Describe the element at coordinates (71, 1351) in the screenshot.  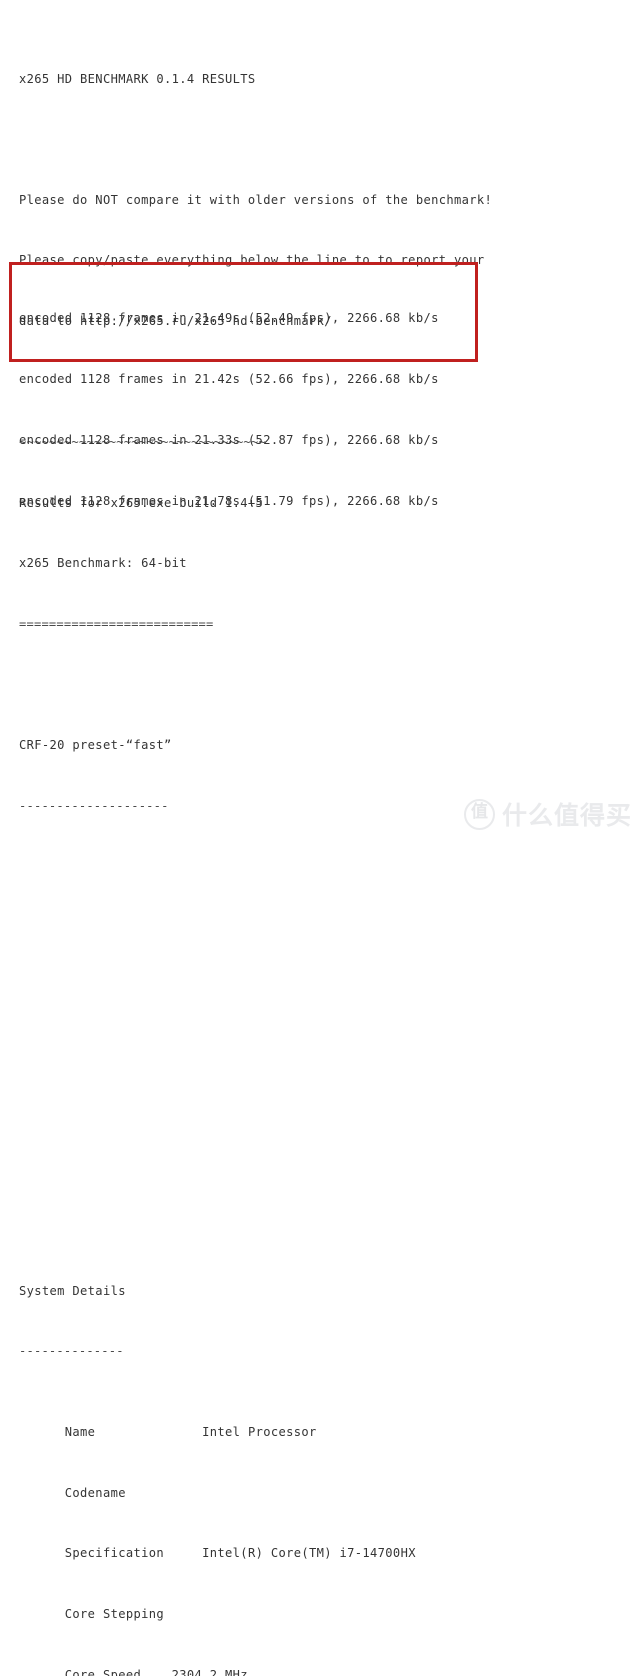
I see `system-details-heading-rule: --------------` at that location.